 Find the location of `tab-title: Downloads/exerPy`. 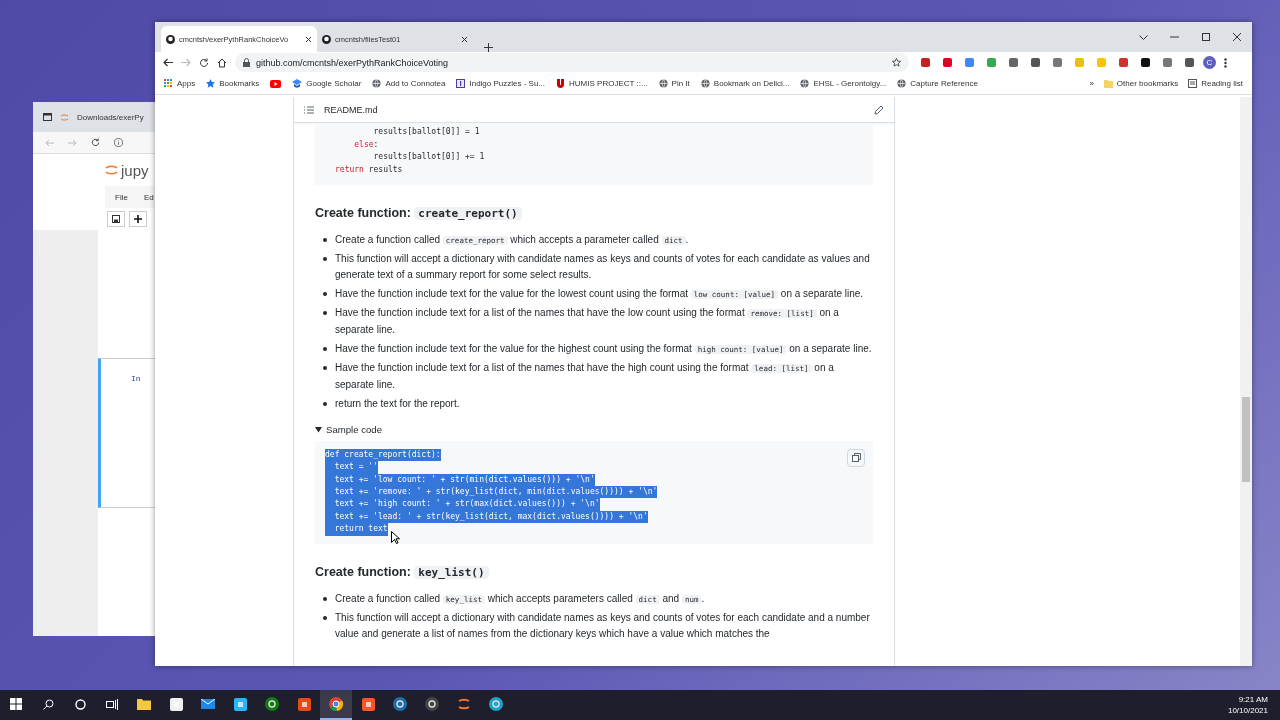

tab-title: Downloads/exerPy is located at coordinates (110, 117).